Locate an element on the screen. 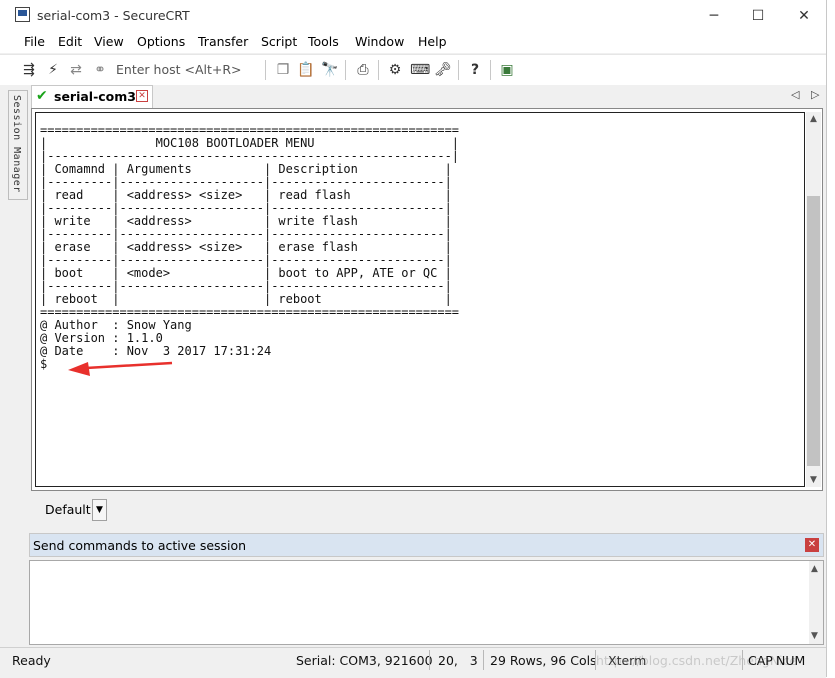  red-arrow-annotation is located at coordinates (120, 368).